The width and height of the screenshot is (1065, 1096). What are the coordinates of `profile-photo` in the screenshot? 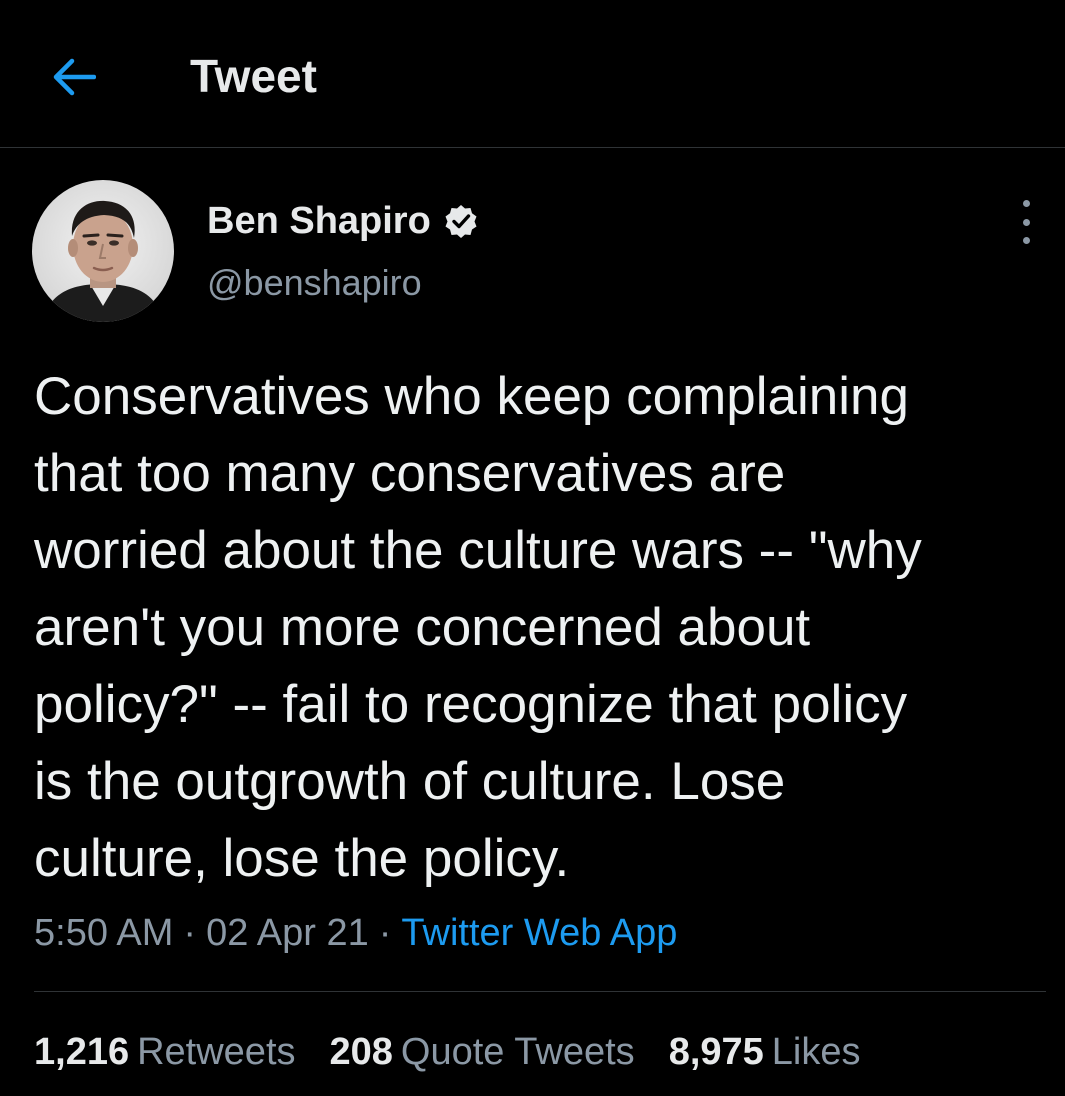 It's located at (103, 251).